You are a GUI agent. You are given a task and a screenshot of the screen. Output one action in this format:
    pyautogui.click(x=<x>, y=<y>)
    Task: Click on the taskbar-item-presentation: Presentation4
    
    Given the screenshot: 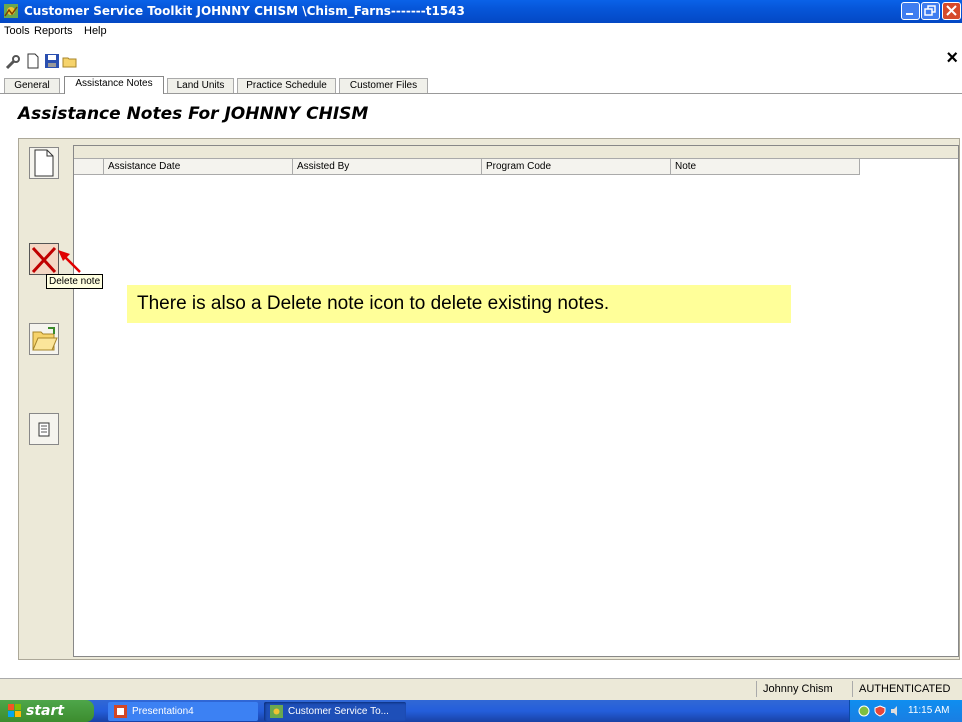 What is the action you would take?
    pyautogui.click(x=183, y=711)
    